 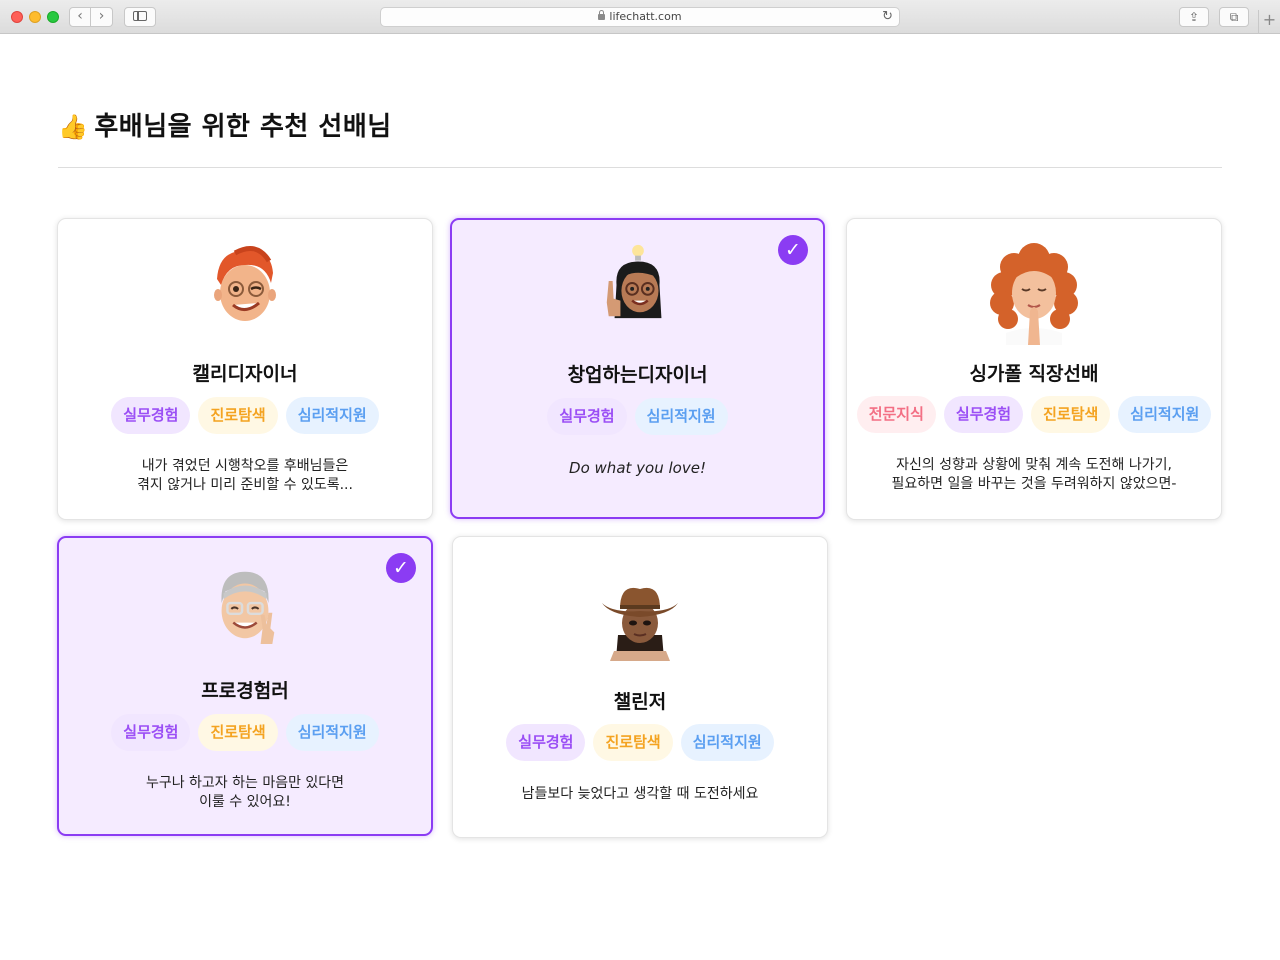 I want to click on memoji-red-hair-avatar, so click(x=245, y=283).